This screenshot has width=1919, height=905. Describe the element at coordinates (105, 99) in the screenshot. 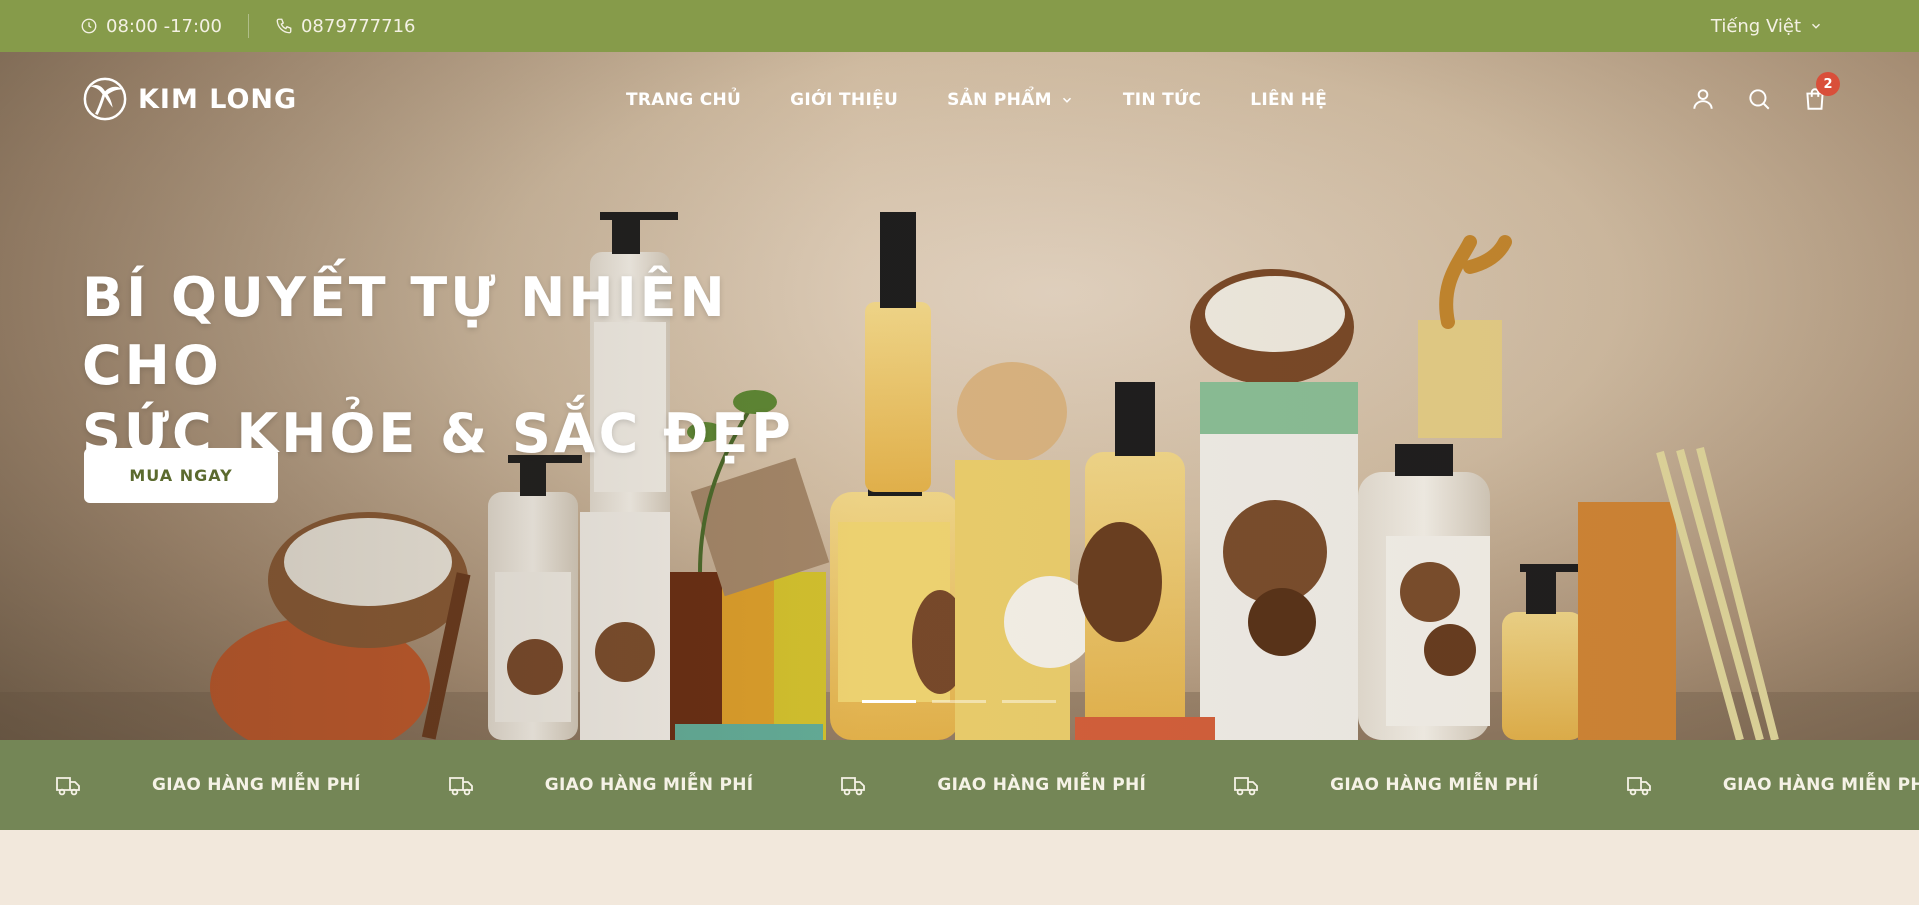

I see `coconut-tree-logo-icon` at that location.